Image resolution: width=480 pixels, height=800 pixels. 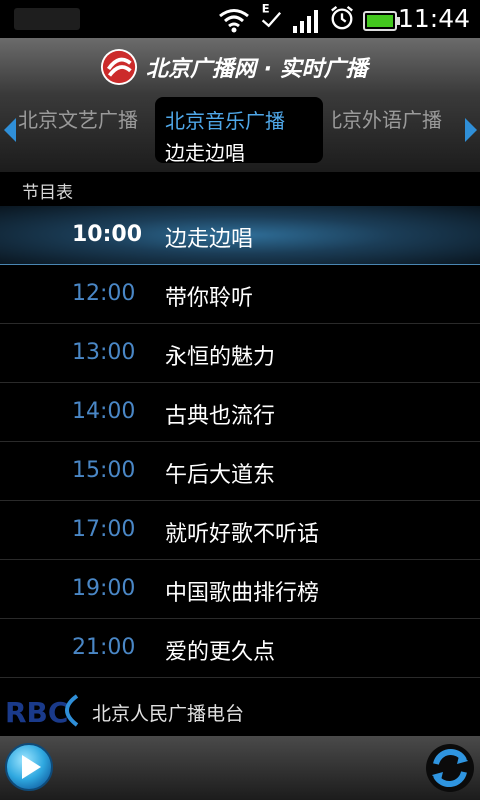 I want to click on schedule-row: 19:00 中国歌曲排行榜, so click(x=240, y=589).